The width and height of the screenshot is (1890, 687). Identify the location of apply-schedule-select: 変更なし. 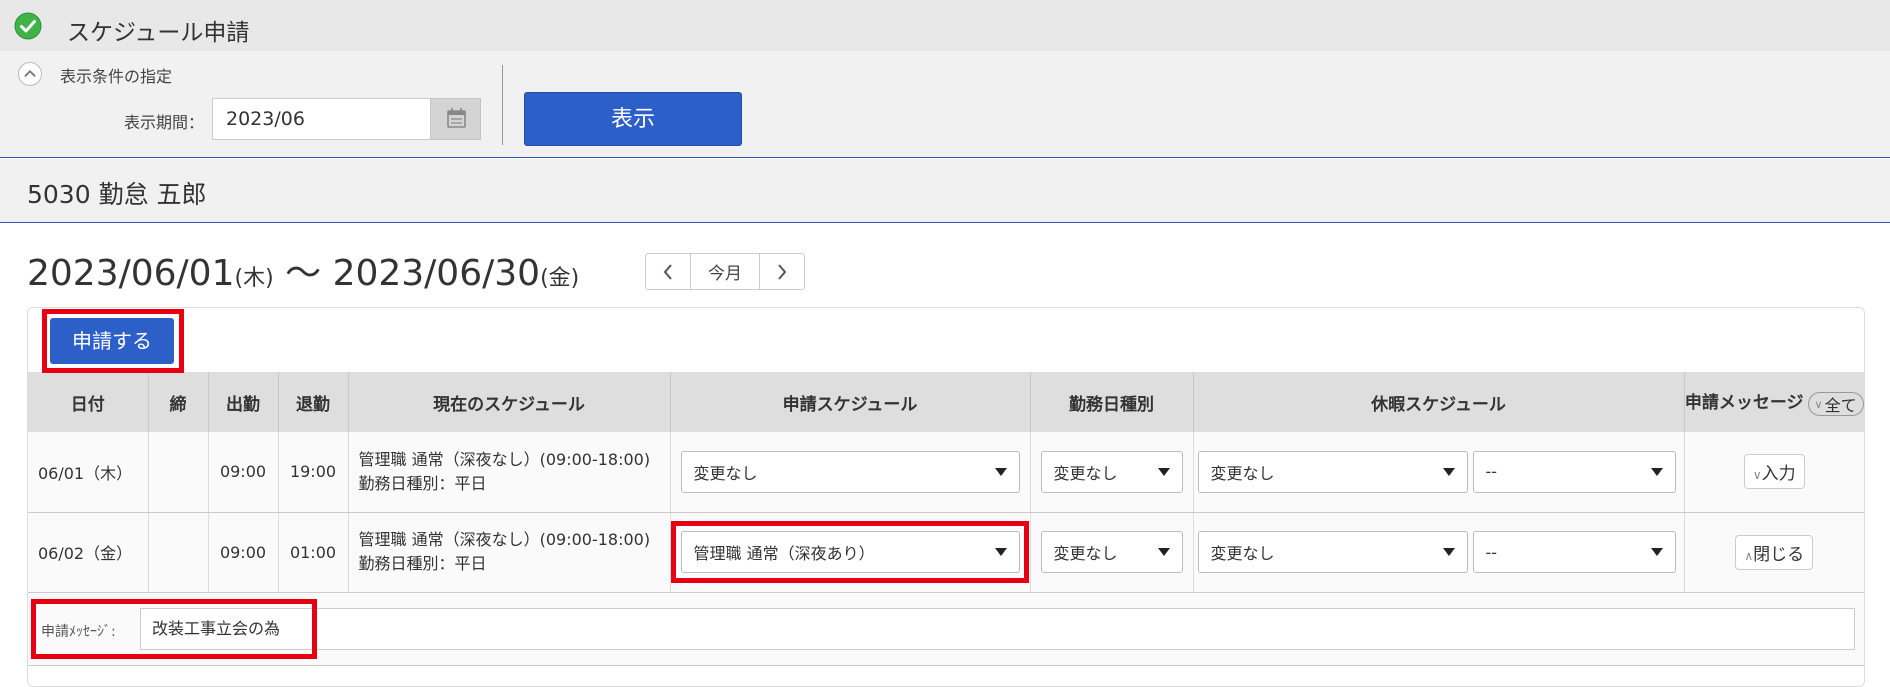
(850, 471).